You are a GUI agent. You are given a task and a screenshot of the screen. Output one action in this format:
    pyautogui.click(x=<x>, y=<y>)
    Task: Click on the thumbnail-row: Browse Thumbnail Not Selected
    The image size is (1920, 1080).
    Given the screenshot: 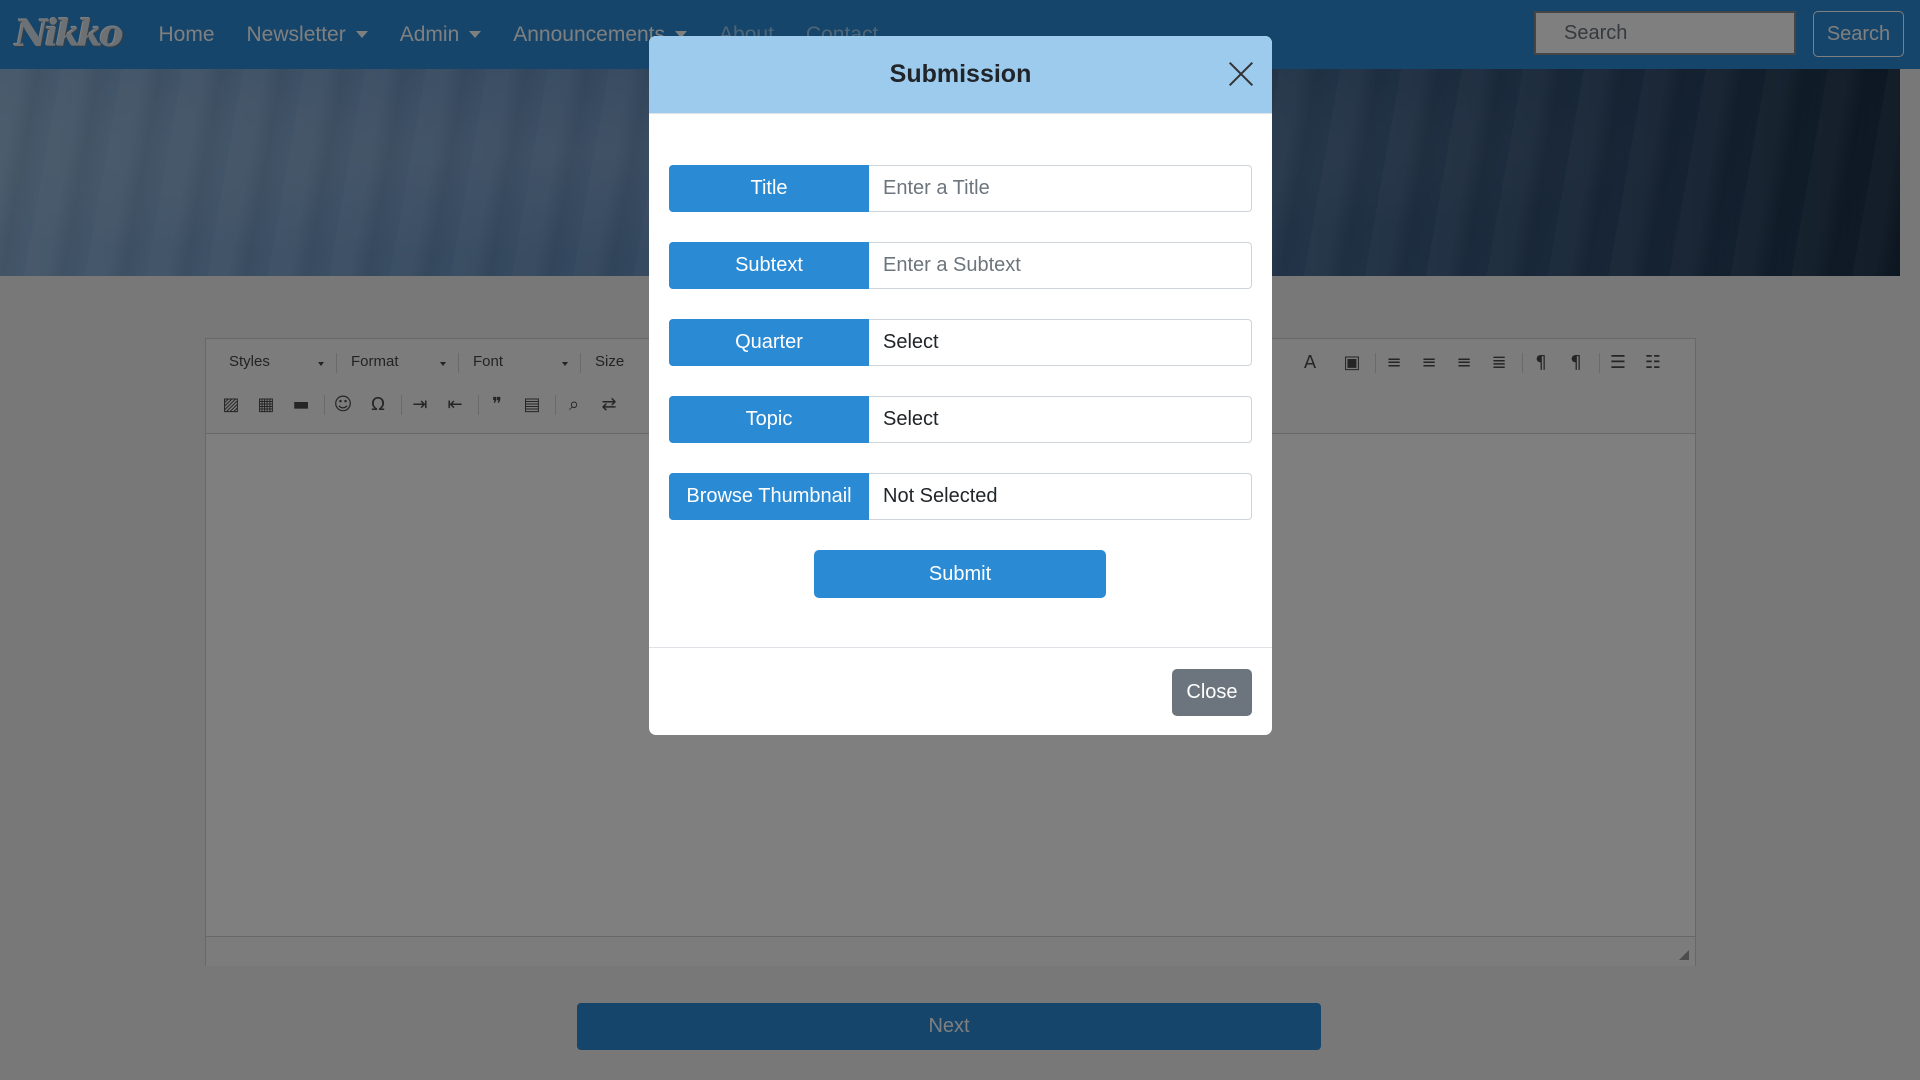 What is the action you would take?
    pyautogui.click(x=960, y=496)
    